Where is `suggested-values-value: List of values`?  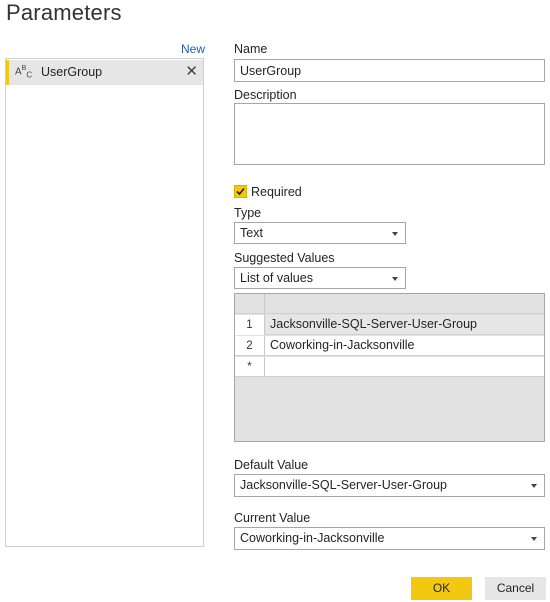
suggested-values-value: List of values is located at coordinates (276, 278).